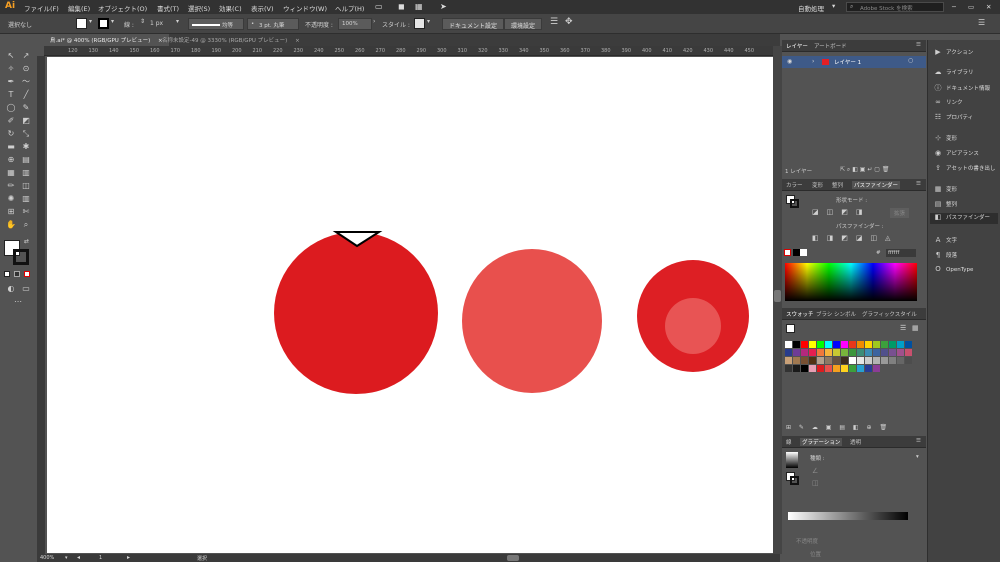 The height and width of the screenshot is (562, 1000). I want to click on ellipse-tool-icon: ◯, so click(11, 108).